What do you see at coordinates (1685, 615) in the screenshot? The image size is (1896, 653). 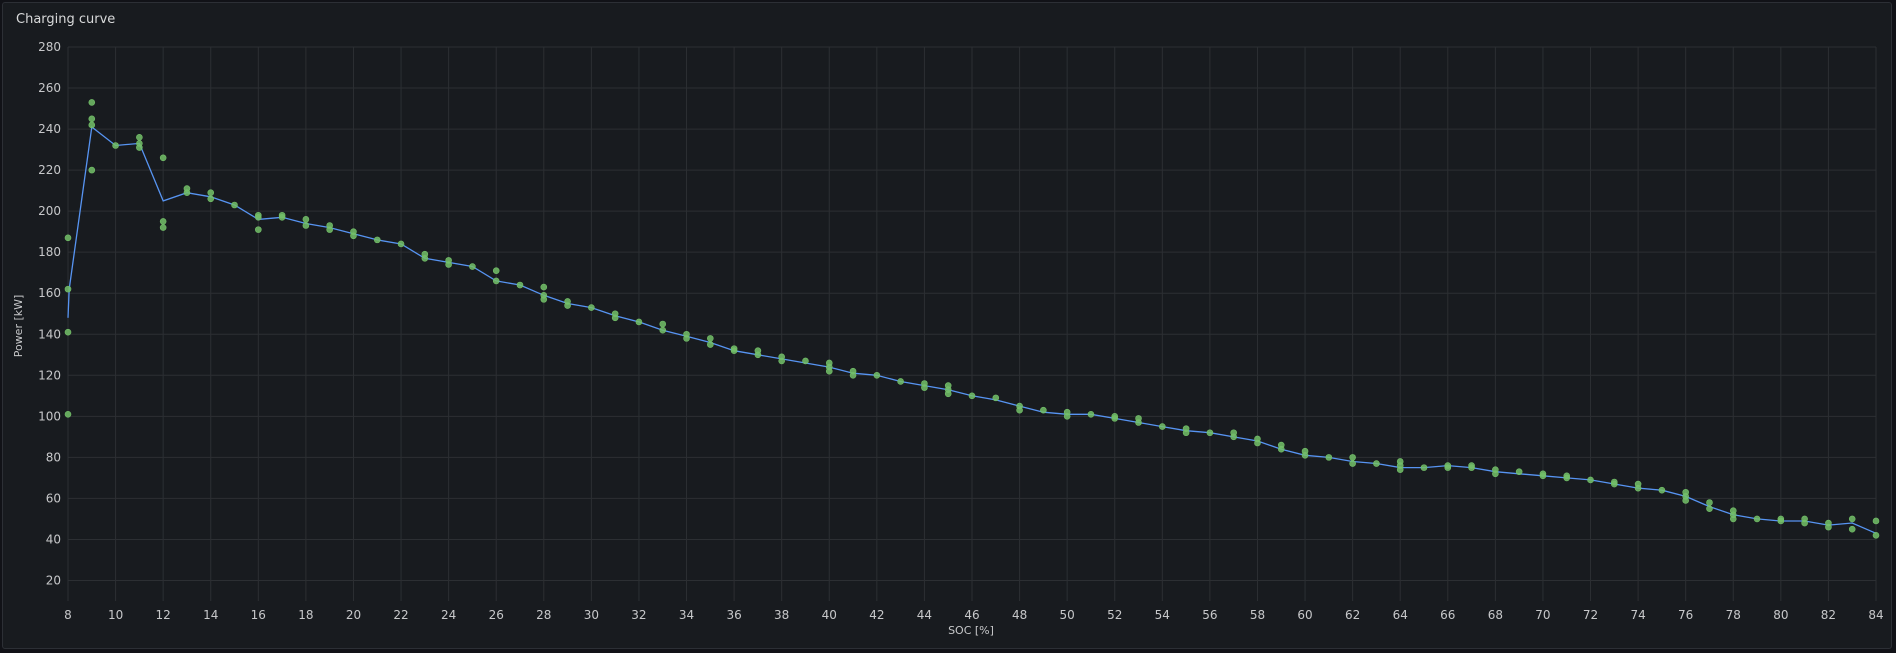 I see `x-tick-label: 76` at bounding box center [1685, 615].